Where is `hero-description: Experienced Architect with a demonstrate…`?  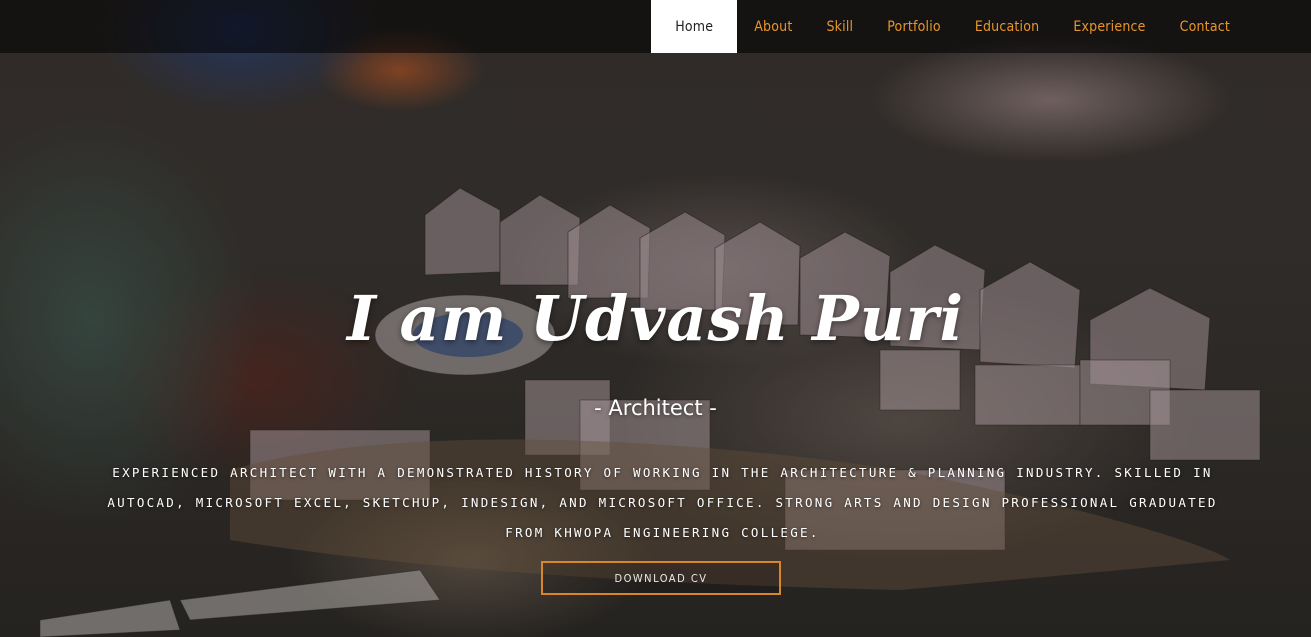
hero-description: Experienced Architect with a demonstrate… is located at coordinates (662, 502).